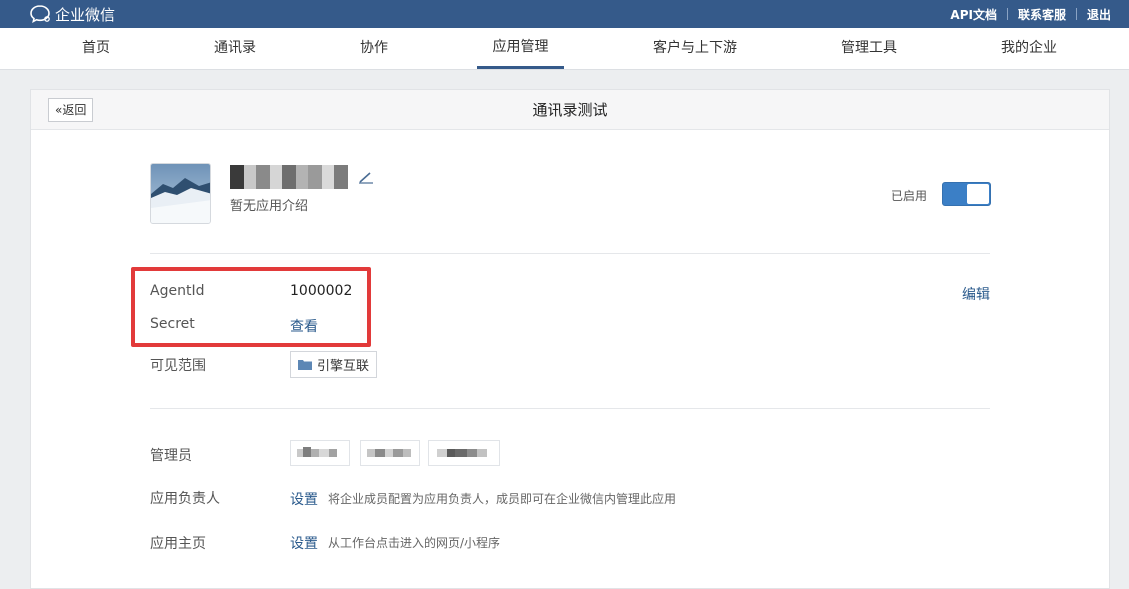 This screenshot has height=589, width=1129. I want to click on brand-name: 企业微信, so click(85, 14).